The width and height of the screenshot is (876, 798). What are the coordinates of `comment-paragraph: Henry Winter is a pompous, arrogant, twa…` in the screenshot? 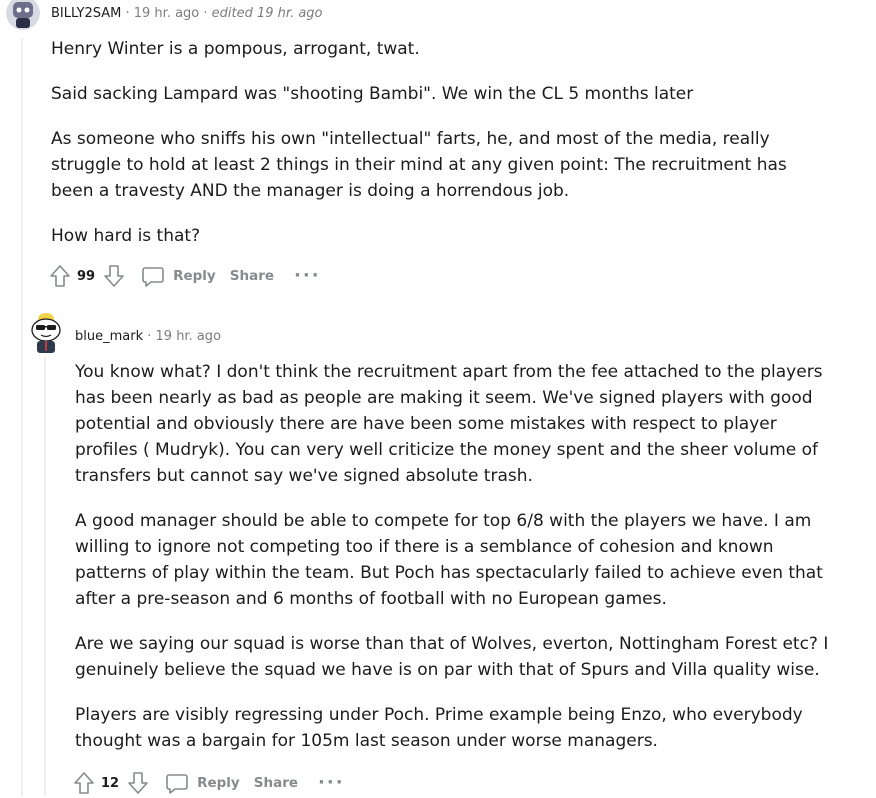 It's located at (235, 49).